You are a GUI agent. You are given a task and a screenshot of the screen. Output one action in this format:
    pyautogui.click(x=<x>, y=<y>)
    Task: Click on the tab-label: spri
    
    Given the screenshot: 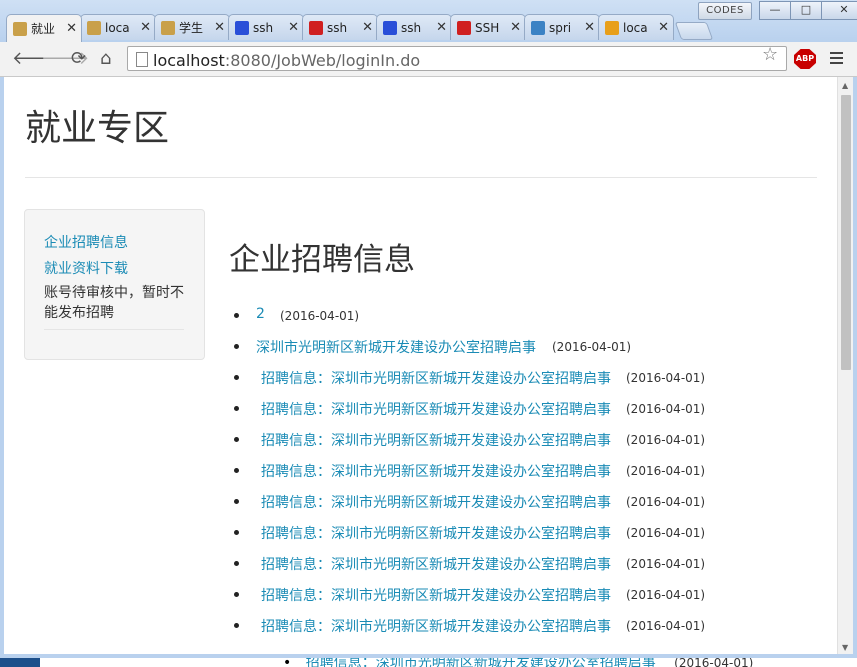 What is the action you would take?
    pyautogui.click(x=560, y=27)
    